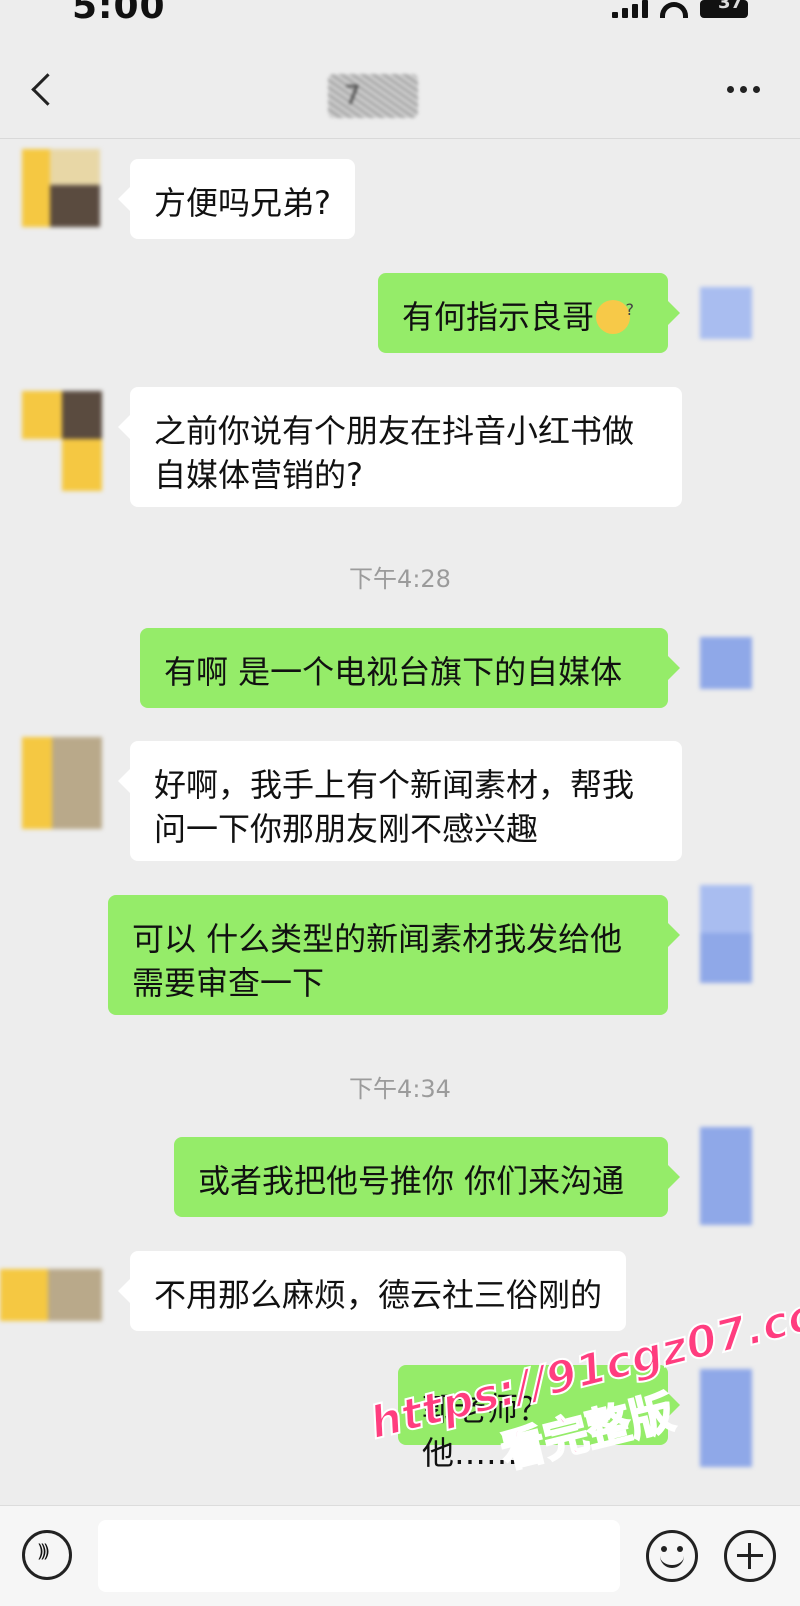  What do you see at coordinates (615, 311) in the screenshot?
I see `thinking-face-icon` at bounding box center [615, 311].